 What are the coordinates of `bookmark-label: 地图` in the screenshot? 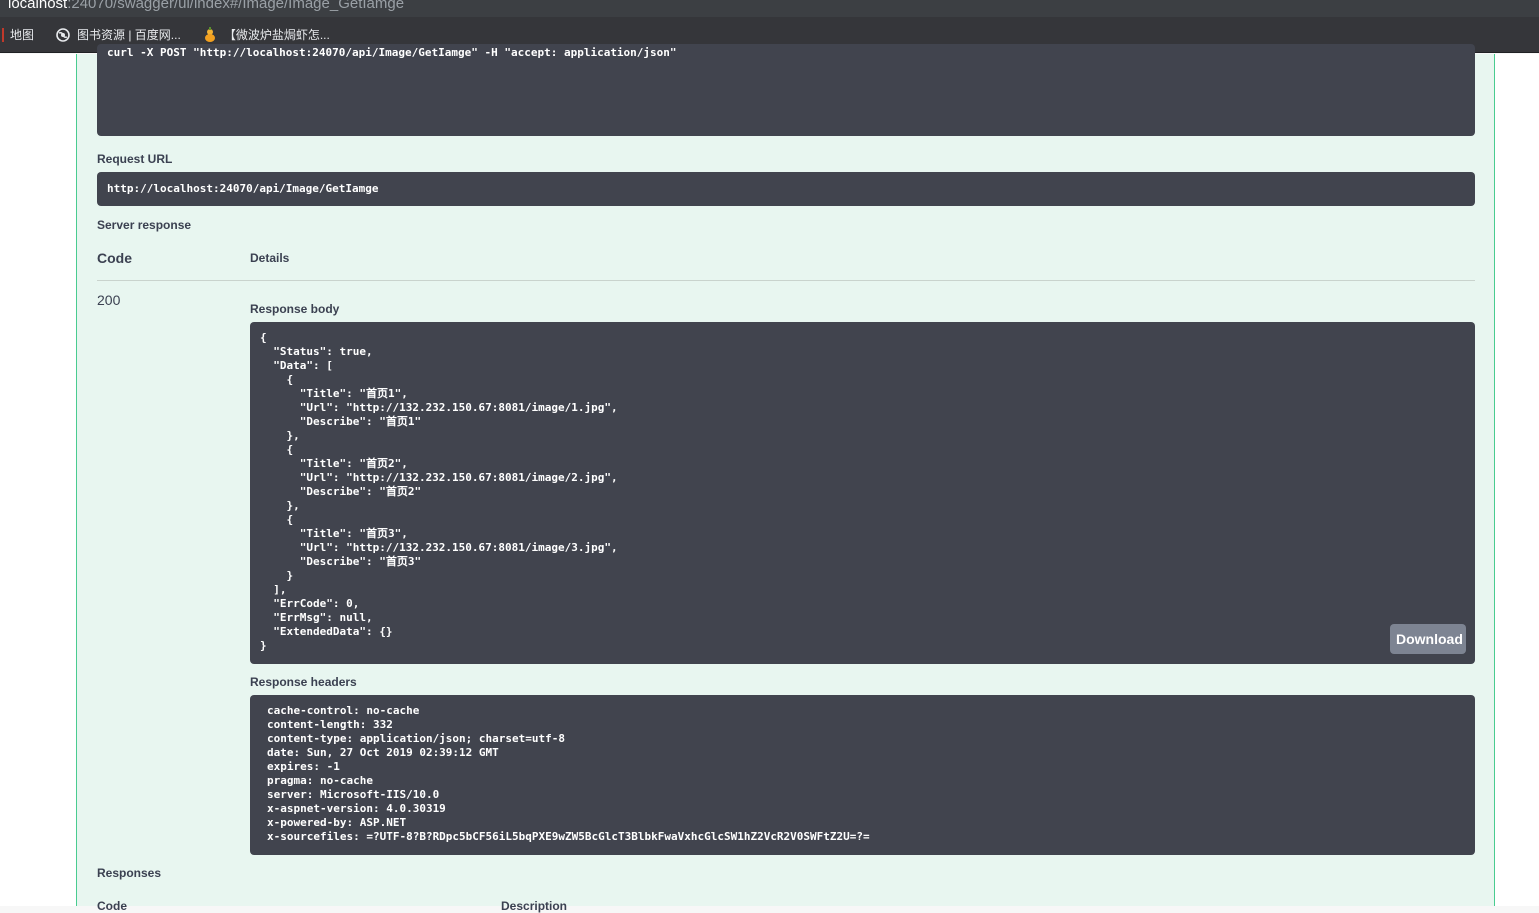 It's located at (22, 35).